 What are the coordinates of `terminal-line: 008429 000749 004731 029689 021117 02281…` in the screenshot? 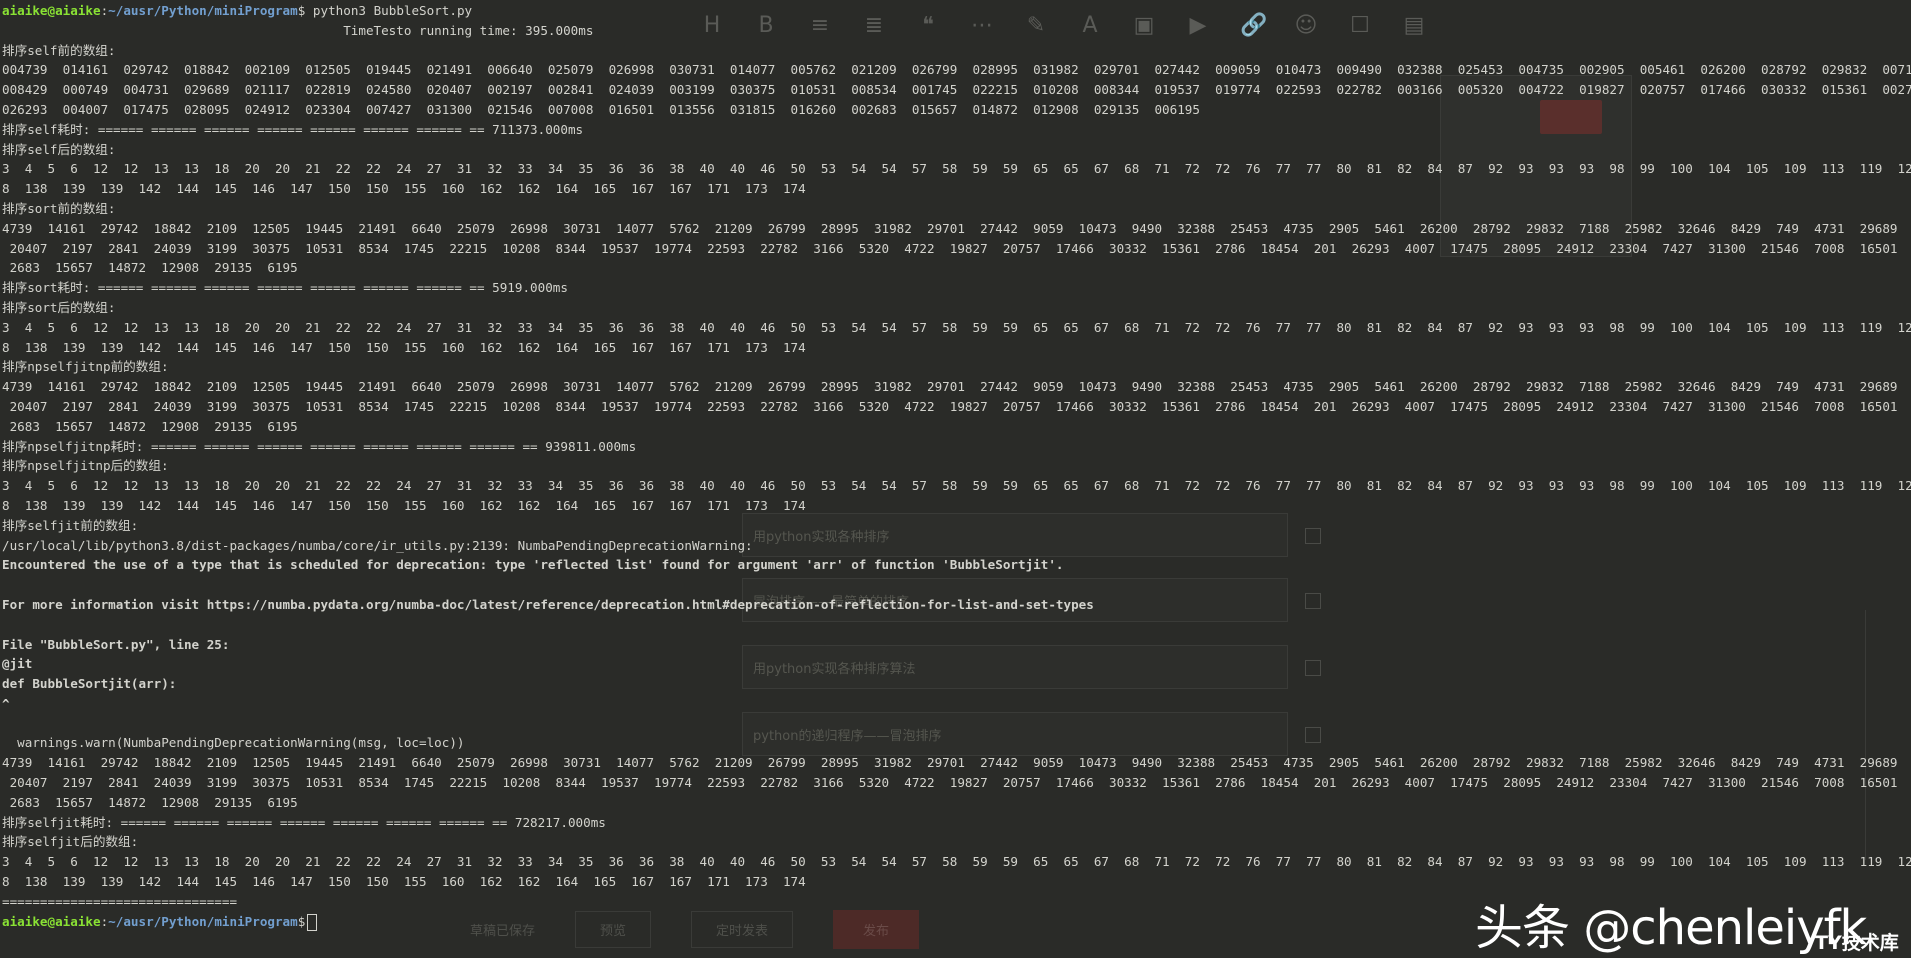 It's located at (956, 90).